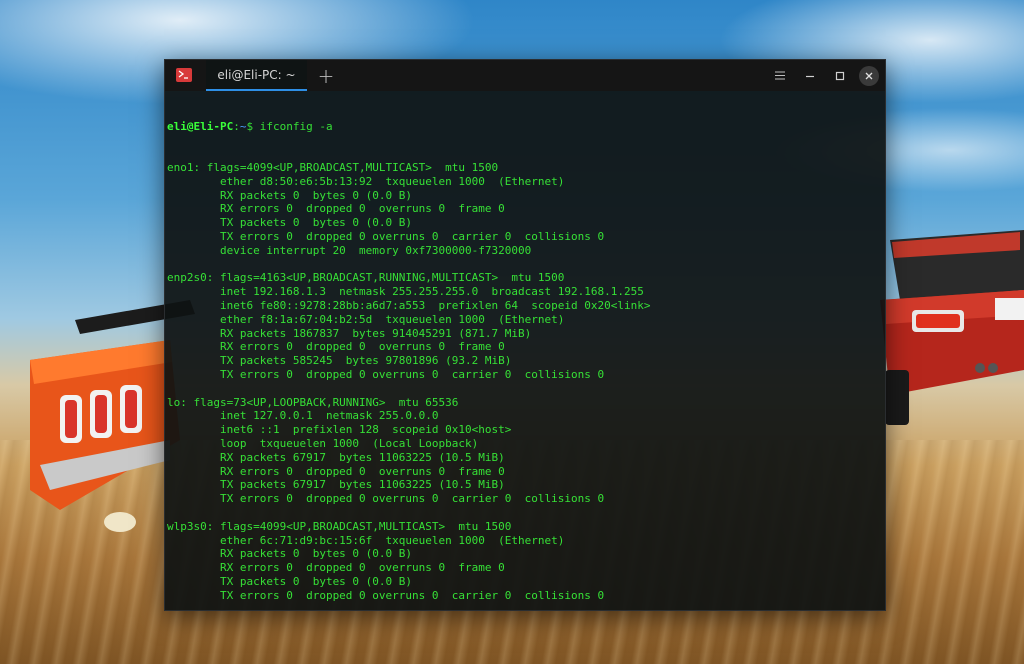 The image size is (1024, 664). I want to click on prompt-suffix: $, so click(253, 126).